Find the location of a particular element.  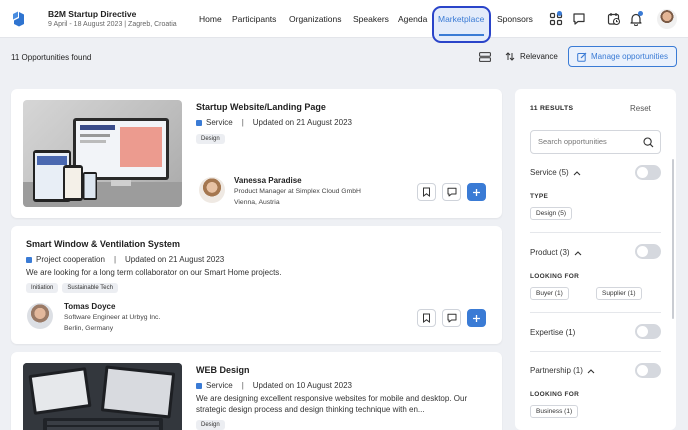

results-count: 11 RESULTS is located at coordinates (552, 108).